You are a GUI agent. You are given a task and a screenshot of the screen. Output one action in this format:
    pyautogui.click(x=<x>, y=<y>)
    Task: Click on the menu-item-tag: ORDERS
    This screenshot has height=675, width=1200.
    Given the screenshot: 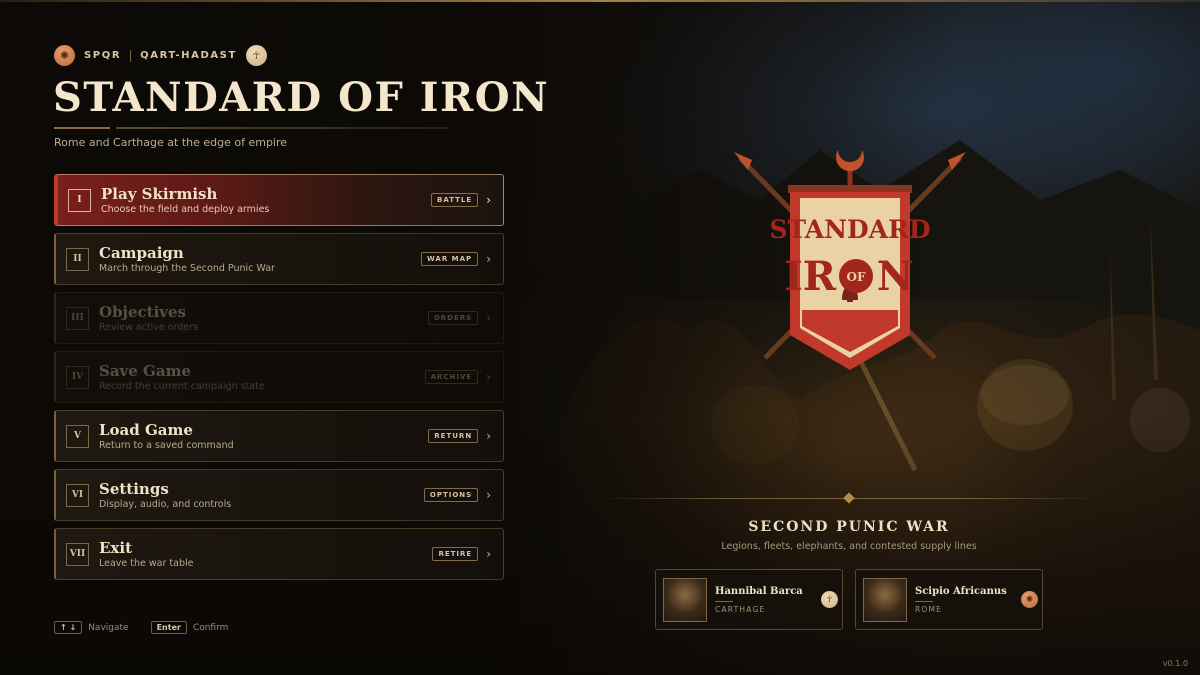 What is the action you would take?
    pyautogui.click(x=453, y=318)
    